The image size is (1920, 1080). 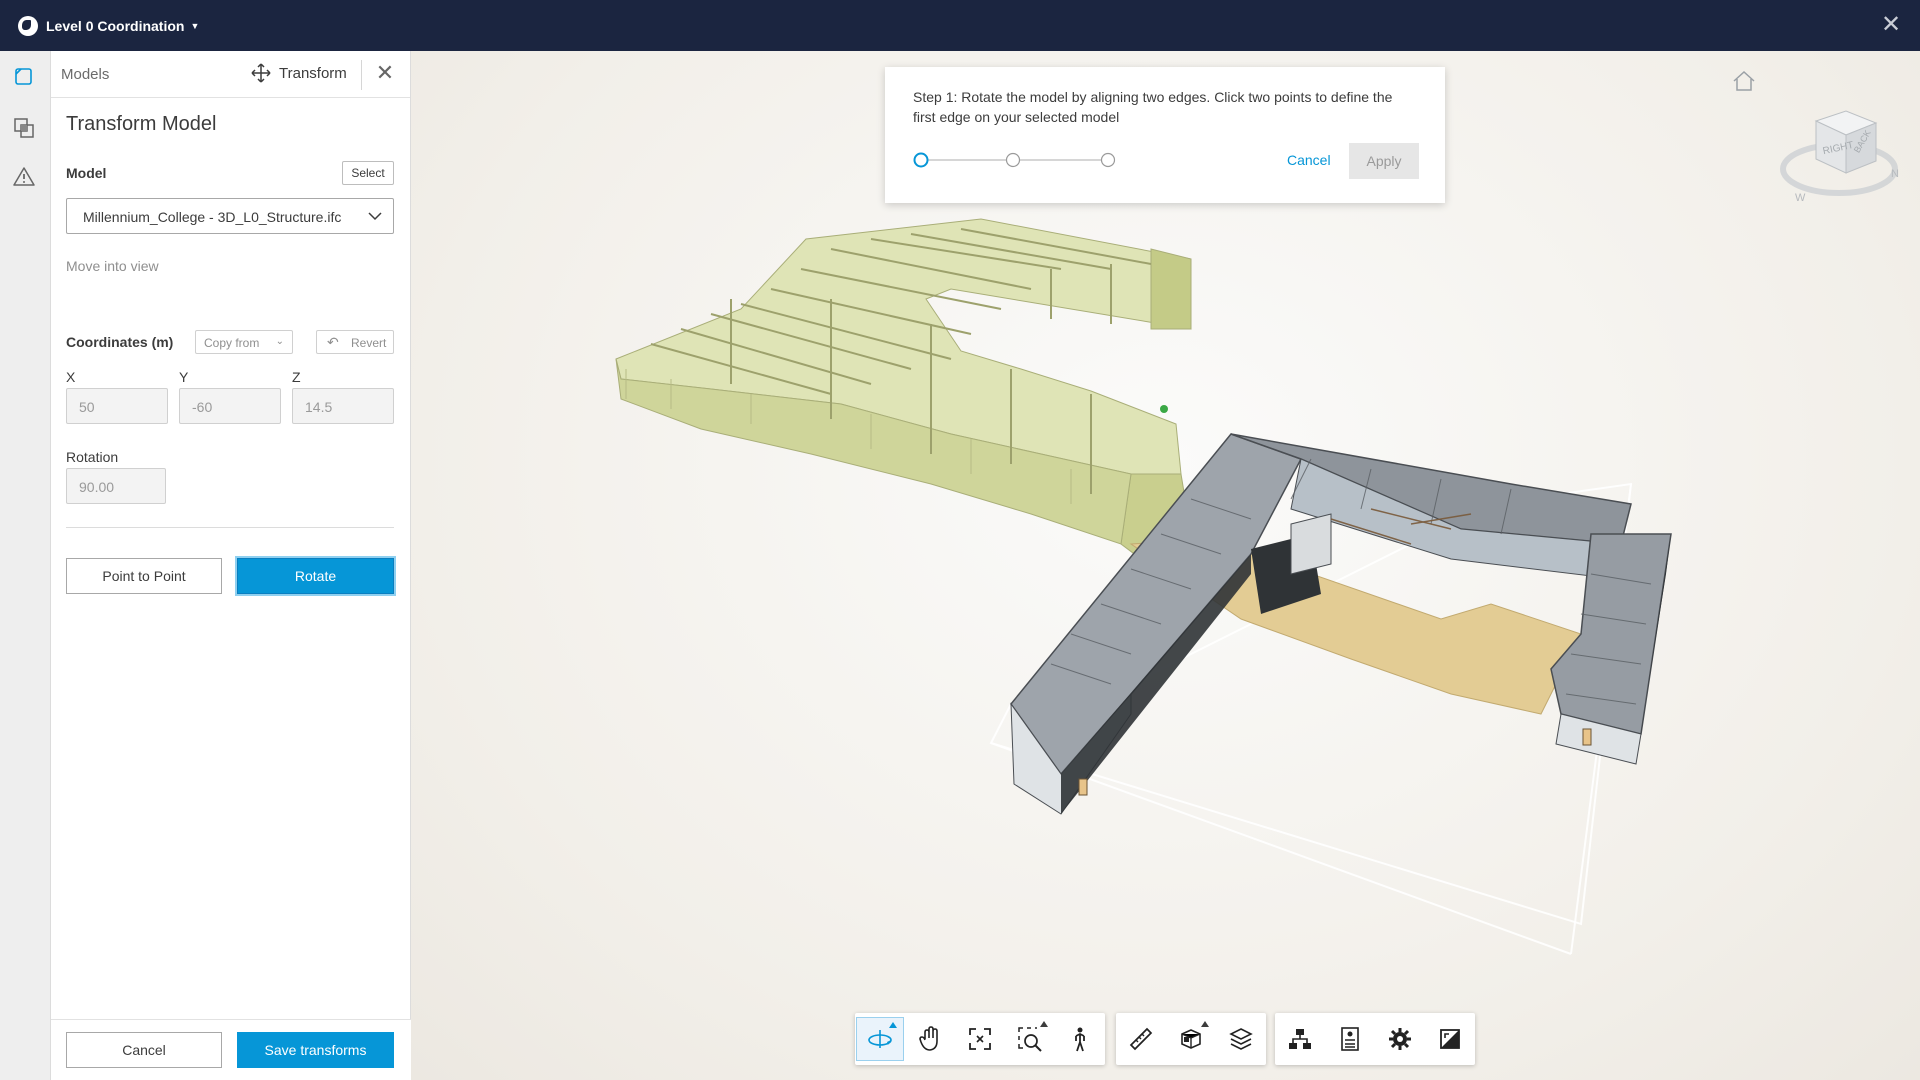 I want to click on tab-transform: Transform, so click(x=299, y=73).